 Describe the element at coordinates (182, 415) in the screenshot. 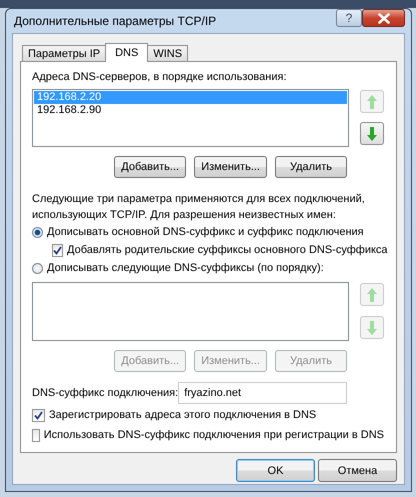

I see `checkbox-label: Зарегистрировать адреса этого подключения в DNS` at that location.